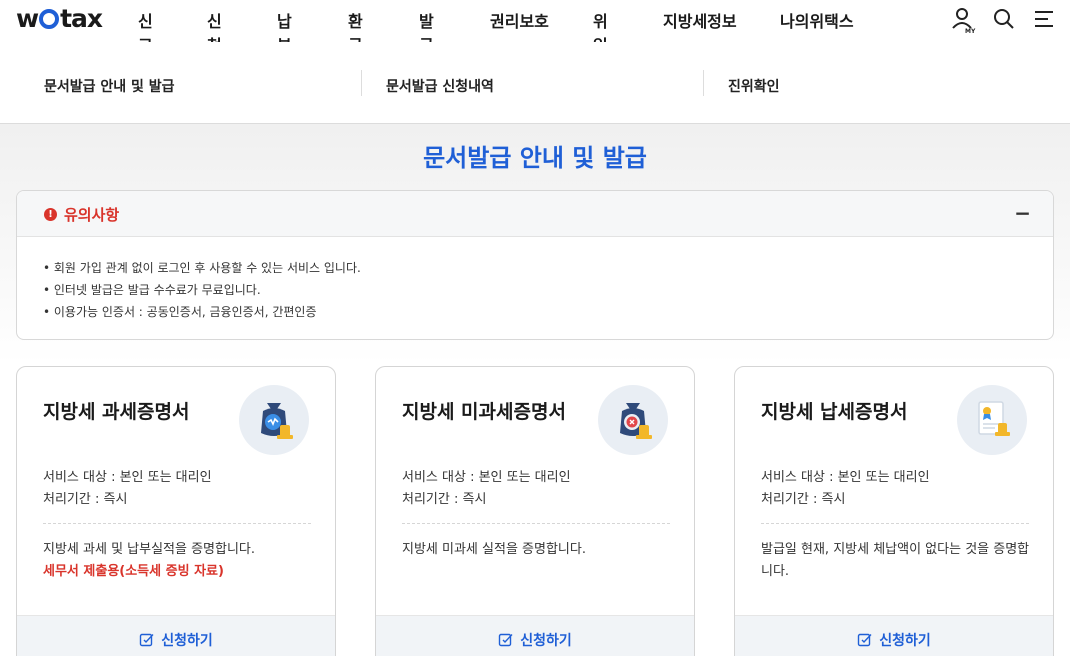 The width and height of the screenshot is (1070, 656). I want to click on description-note: 세무서 제출용(소득세 증빙 자료), so click(133, 571).